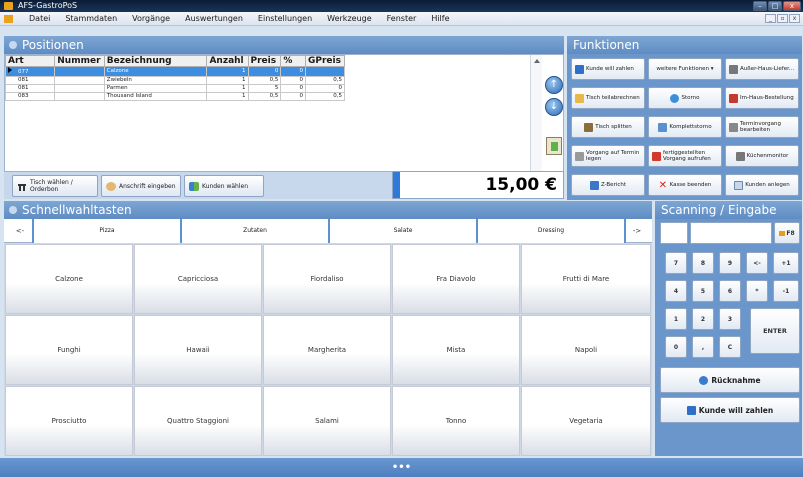  What do you see at coordinates (586, 421) in the screenshot?
I see `product-button: Vegetaria` at bounding box center [586, 421].